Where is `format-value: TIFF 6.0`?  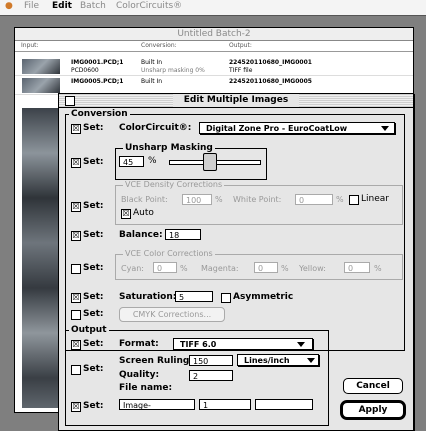 format-value: TIFF 6.0 is located at coordinates (198, 344).